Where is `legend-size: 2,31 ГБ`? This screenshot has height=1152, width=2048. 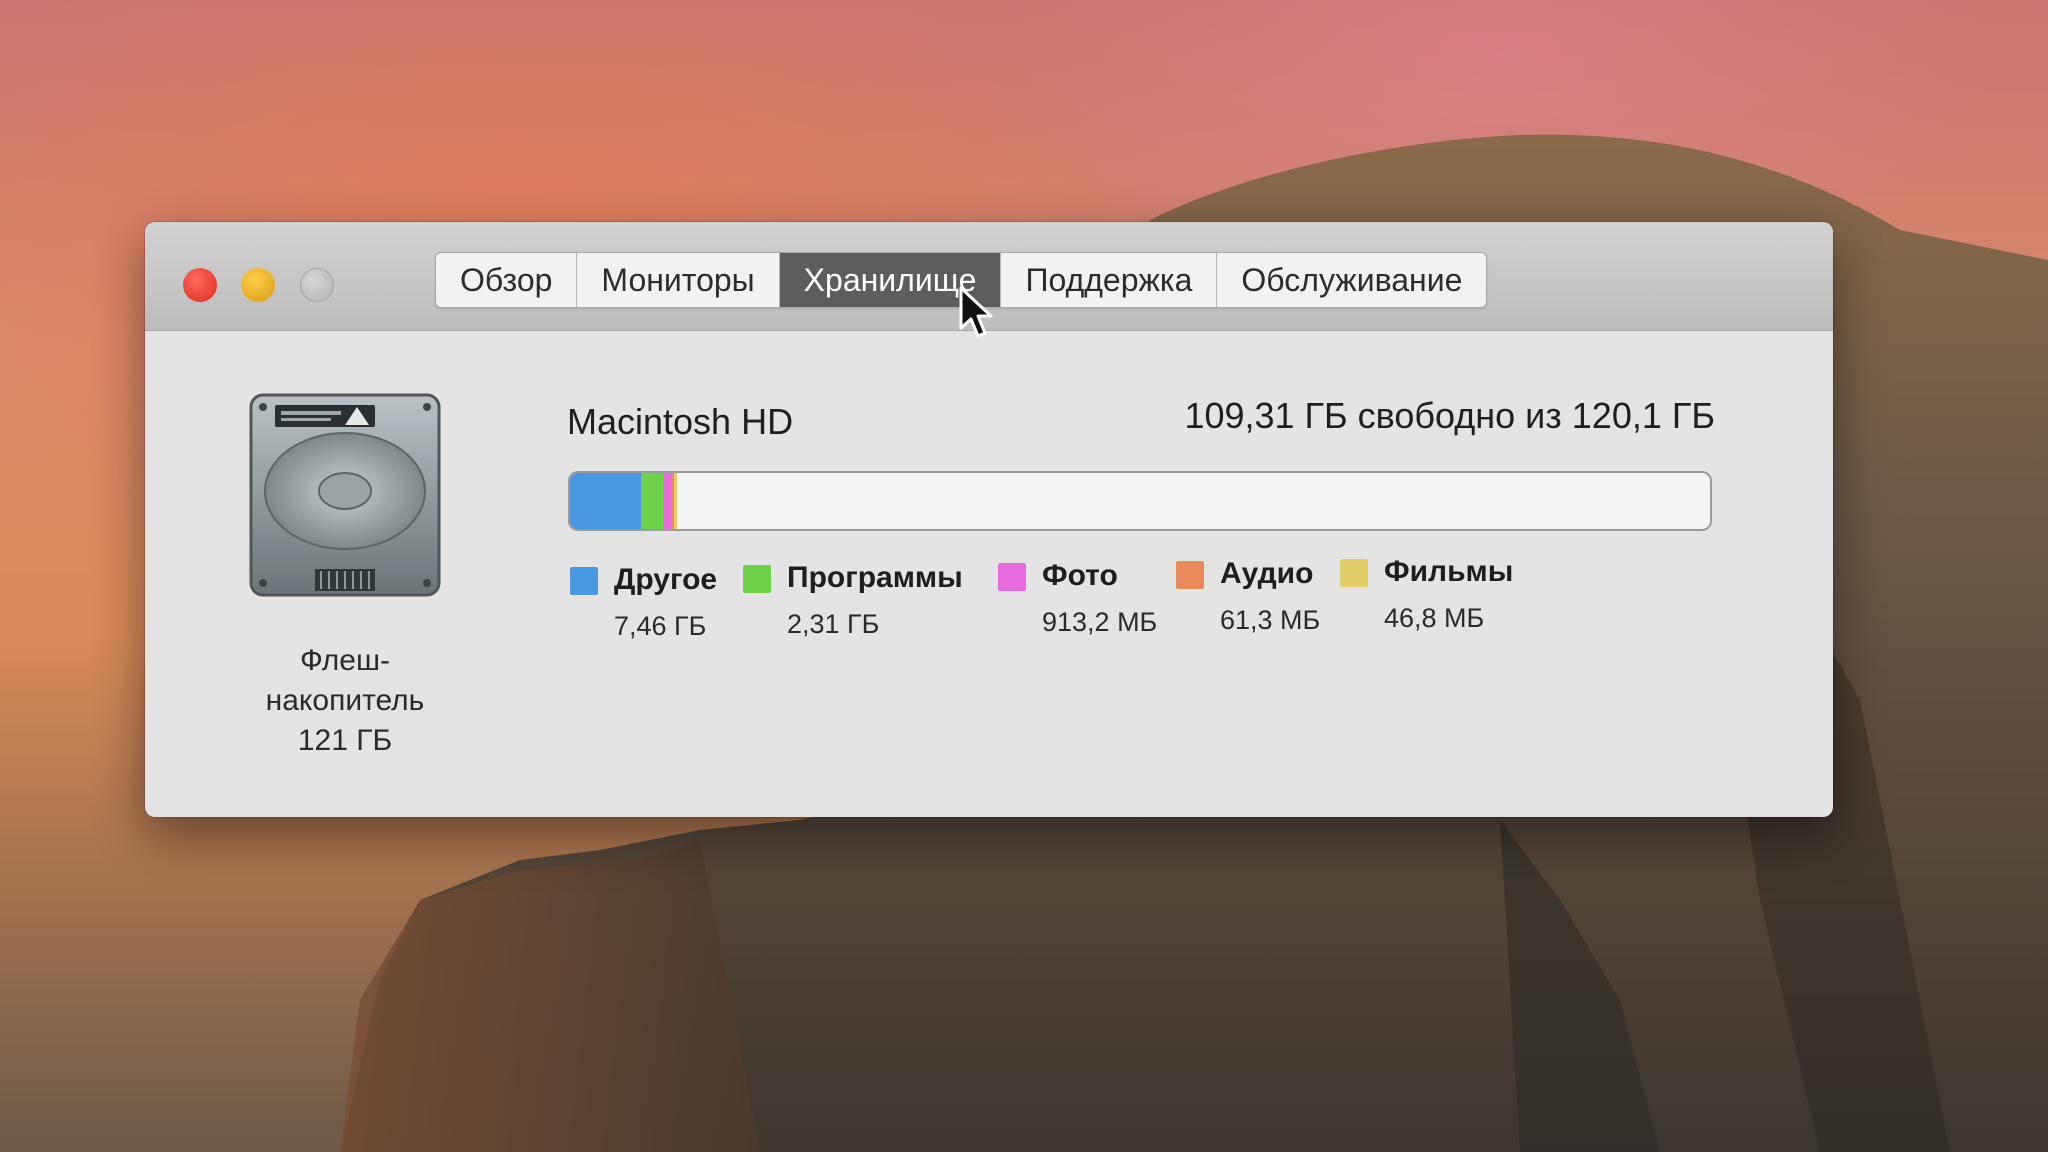
legend-size: 2,31 ГБ is located at coordinates (833, 624).